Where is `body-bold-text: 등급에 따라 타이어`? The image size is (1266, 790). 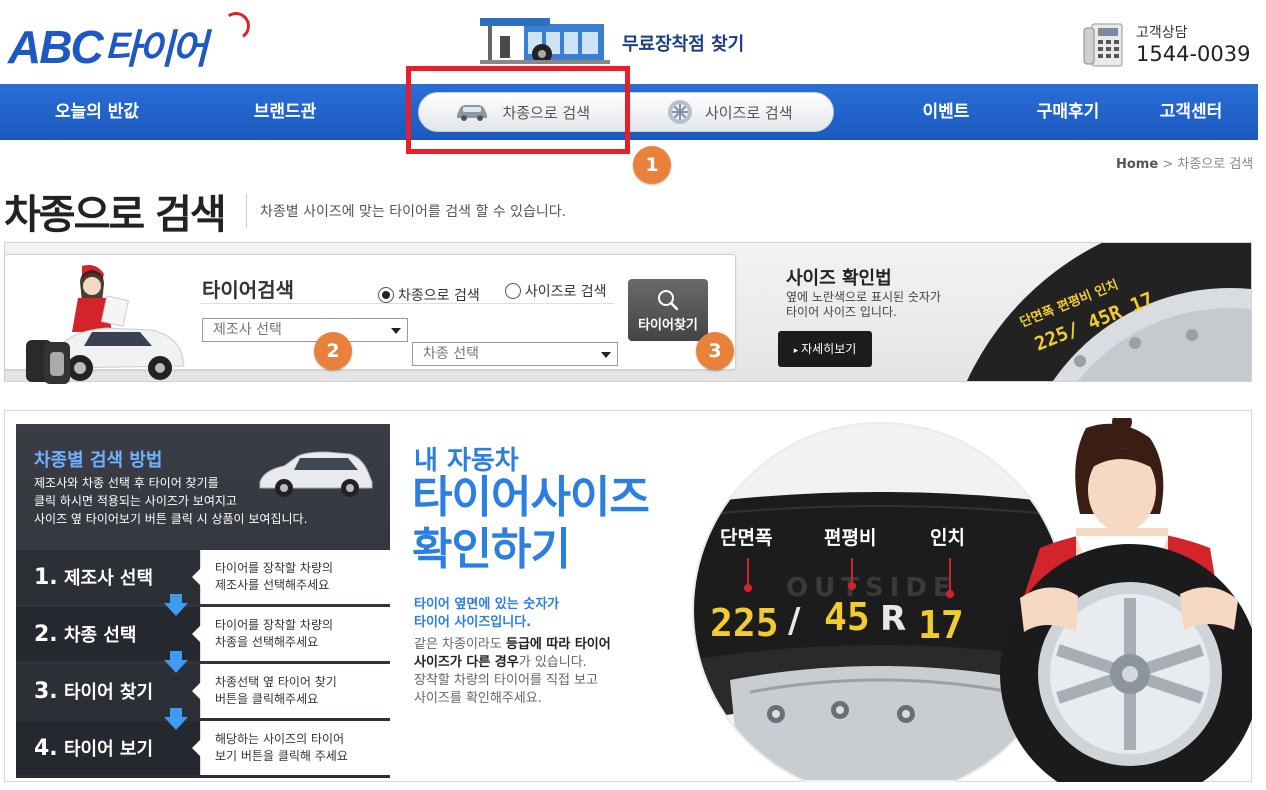
body-bold-text: 등급에 따라 타이어 is located at coordinates (558, 644).